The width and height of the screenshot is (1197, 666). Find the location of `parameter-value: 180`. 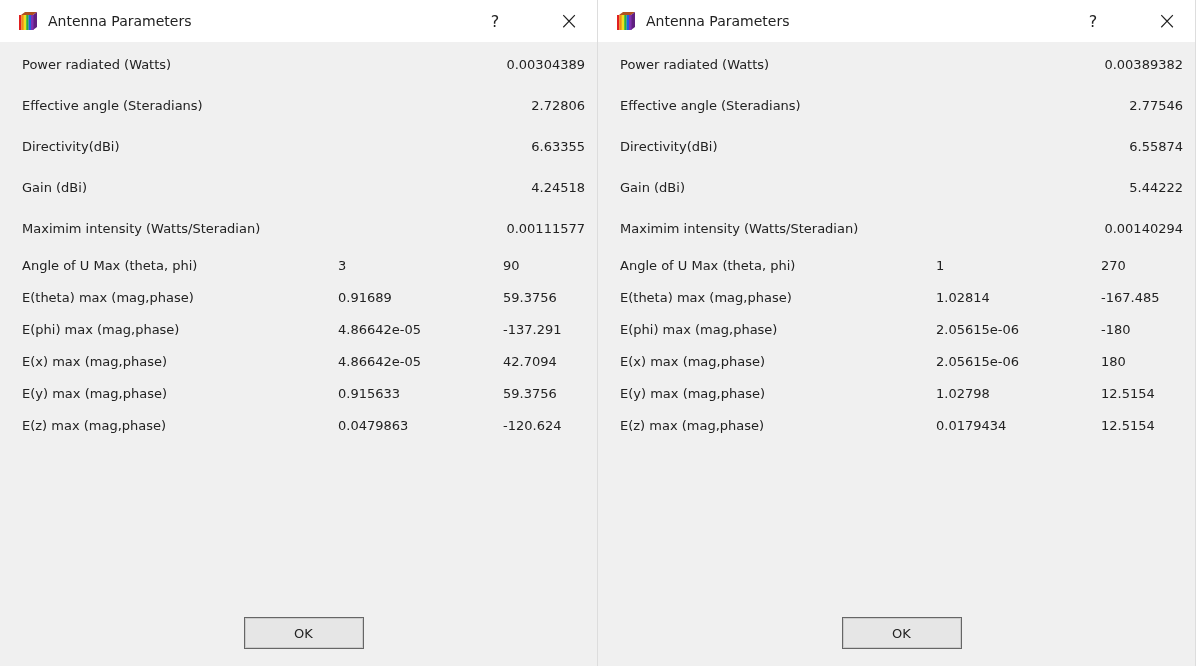

parameter-value: 180 is located at coordinates (1113, 361).